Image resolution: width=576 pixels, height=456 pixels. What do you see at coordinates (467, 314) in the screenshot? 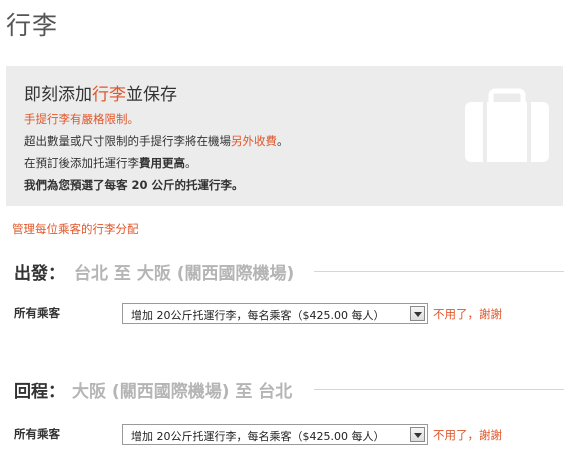
I see `outbound-no-thanks-link: 不用了，謝謝` at bounding box center [467, 314].